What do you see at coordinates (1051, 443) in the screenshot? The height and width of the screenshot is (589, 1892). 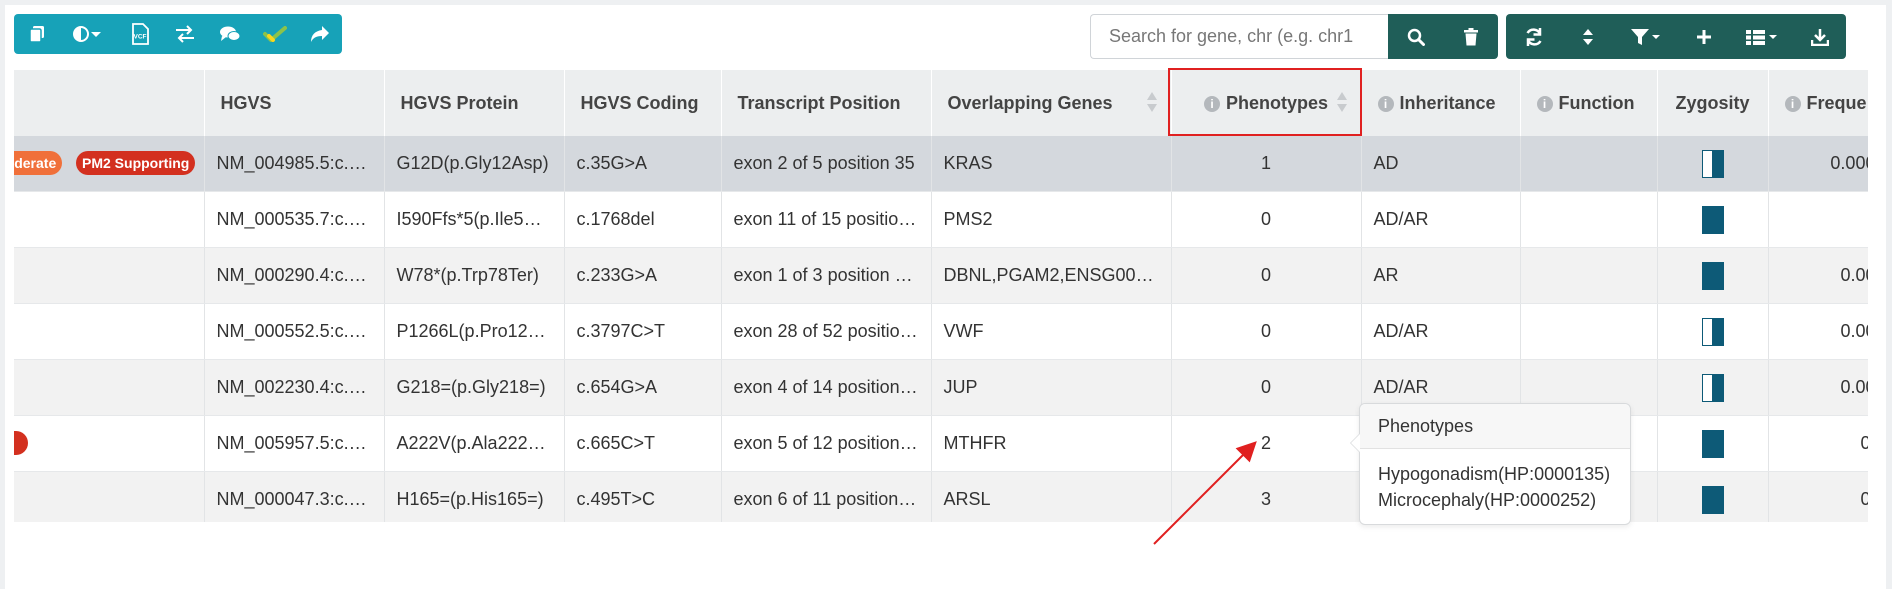 I see `cell-overlapping-genes: MTHFR` at bounding box center [1051, 443].